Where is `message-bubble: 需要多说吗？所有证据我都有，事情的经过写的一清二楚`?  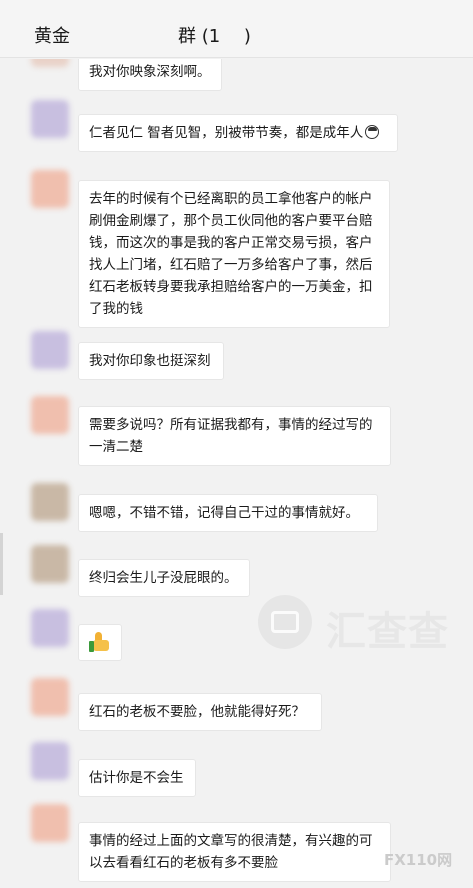 message-bubble: 需要多说吗？所有证据我都有，事情的经过写的一清二楚 is located at coordinates (234, 436).